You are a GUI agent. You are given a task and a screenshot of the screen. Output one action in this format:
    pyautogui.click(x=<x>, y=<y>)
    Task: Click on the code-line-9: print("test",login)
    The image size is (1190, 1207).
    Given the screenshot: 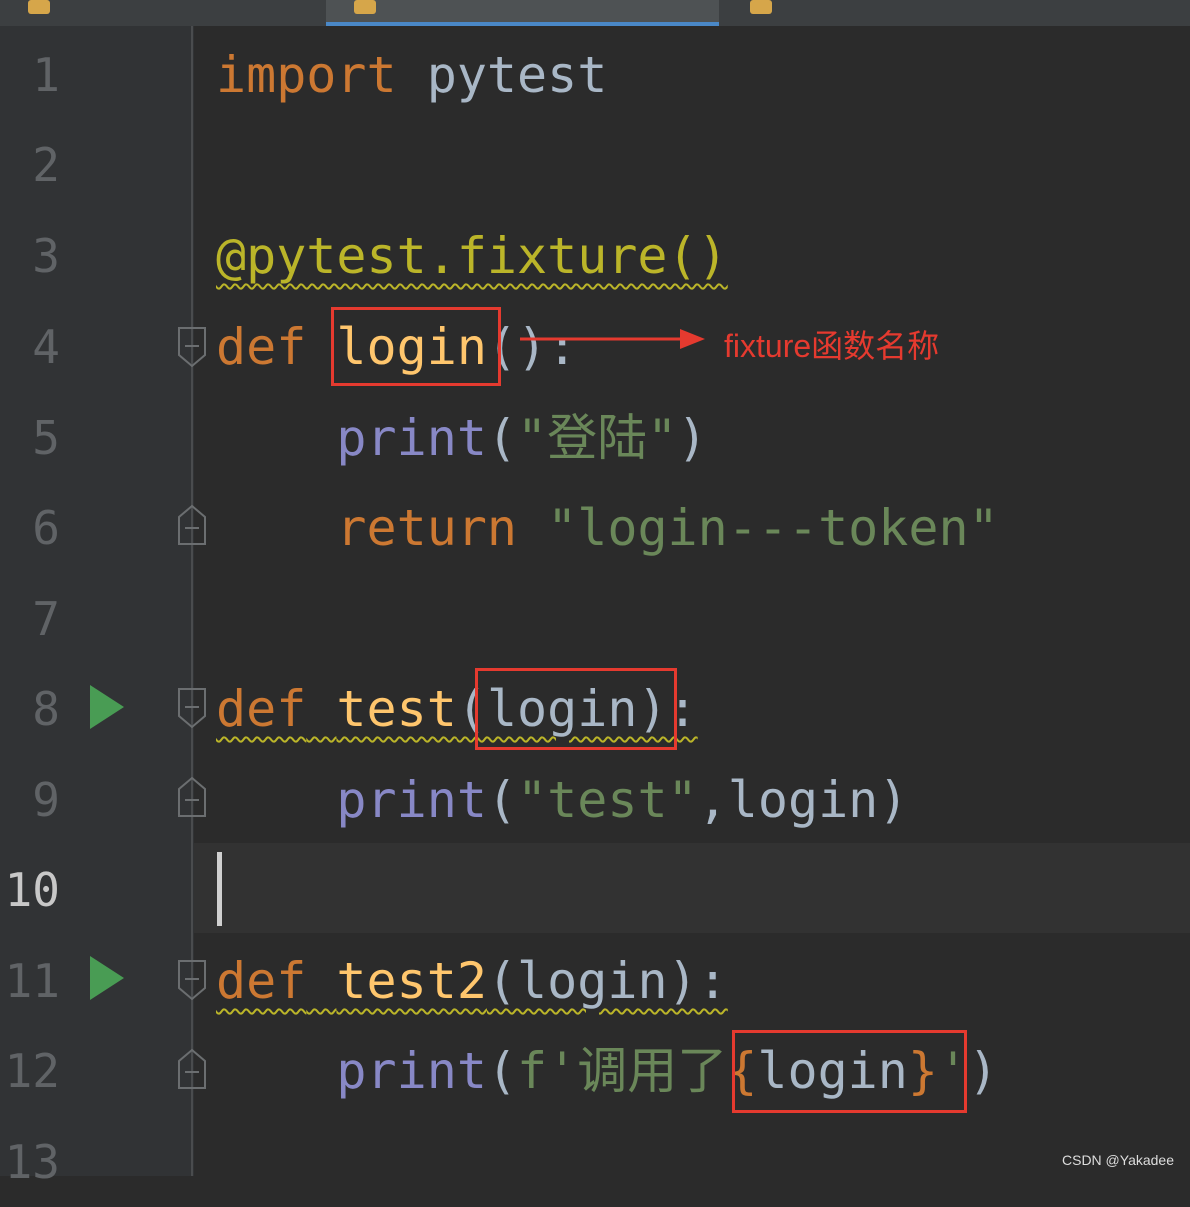 What is the action you would take?
    pyautogui.click(x=562, y=800)
    